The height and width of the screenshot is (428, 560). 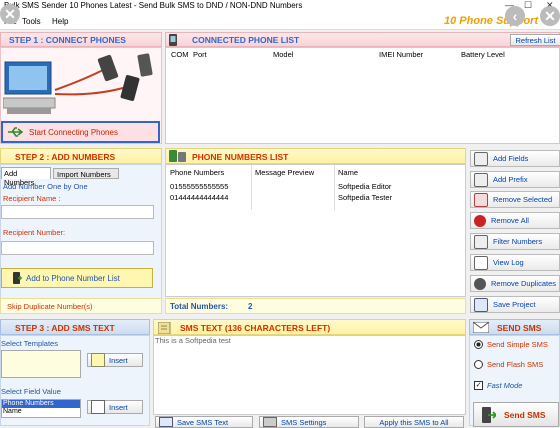 I want to click on step1-header: STEP 1 : CONNECT PHONES, so click(x=81, y=39).